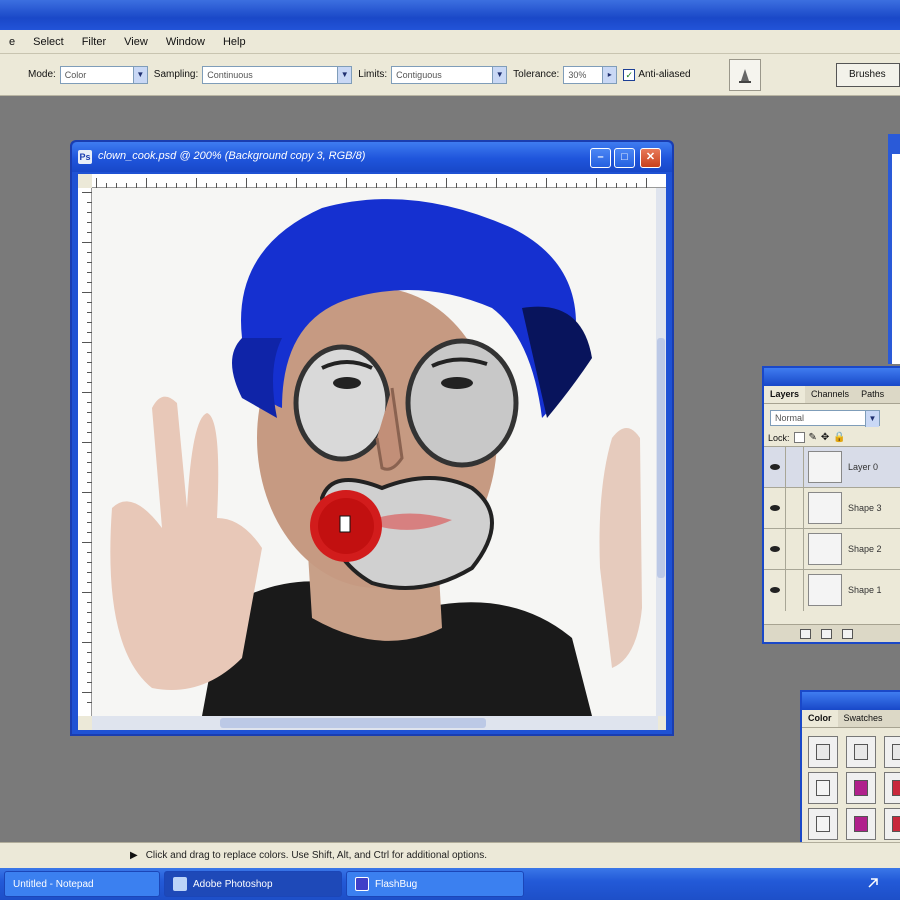 This screenshot has height=900, width=900. What do you see at coordinates (134, 855) in the screenshot?
I see `play-arrow-icon: ▶` at bounding box center [134, 855].